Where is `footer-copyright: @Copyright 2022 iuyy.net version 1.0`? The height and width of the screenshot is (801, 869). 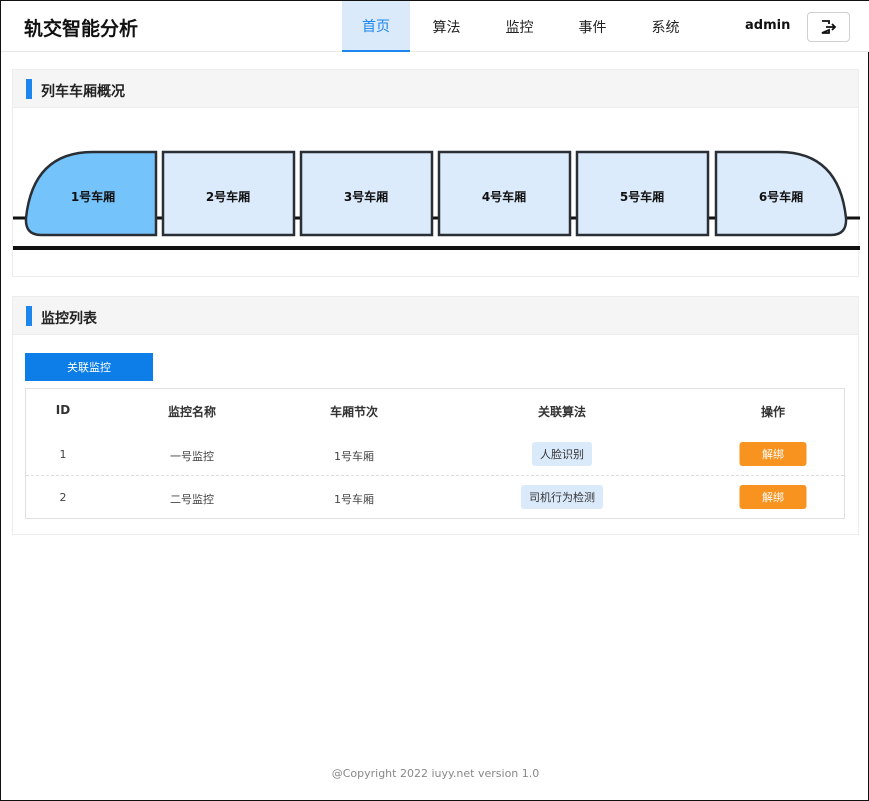 footer-copyright: @Copyright 2022 iuyy.net version 1.0 is located at coordinates (435, 773).